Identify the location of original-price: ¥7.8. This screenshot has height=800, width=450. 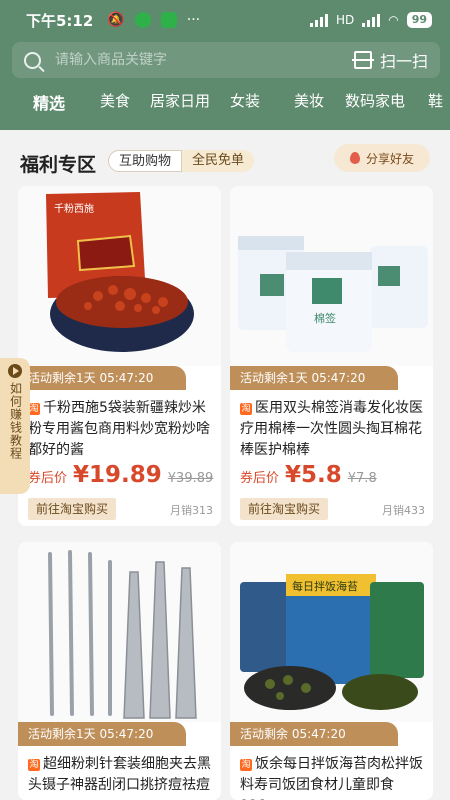
(362, 478).